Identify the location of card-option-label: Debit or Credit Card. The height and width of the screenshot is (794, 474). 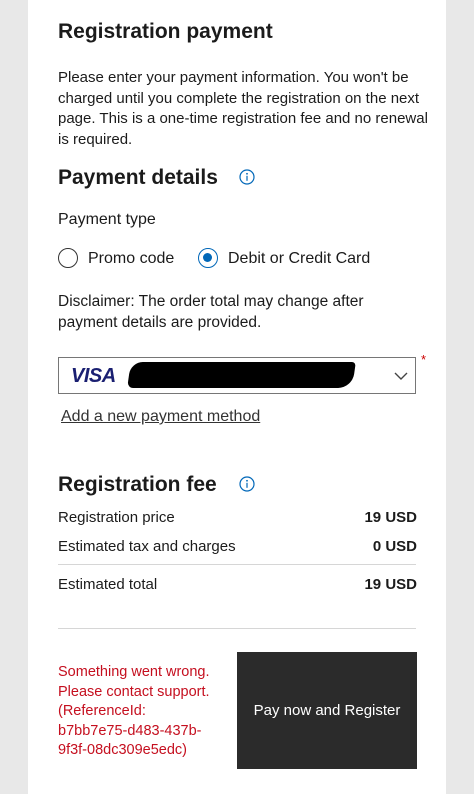
(299, 258).